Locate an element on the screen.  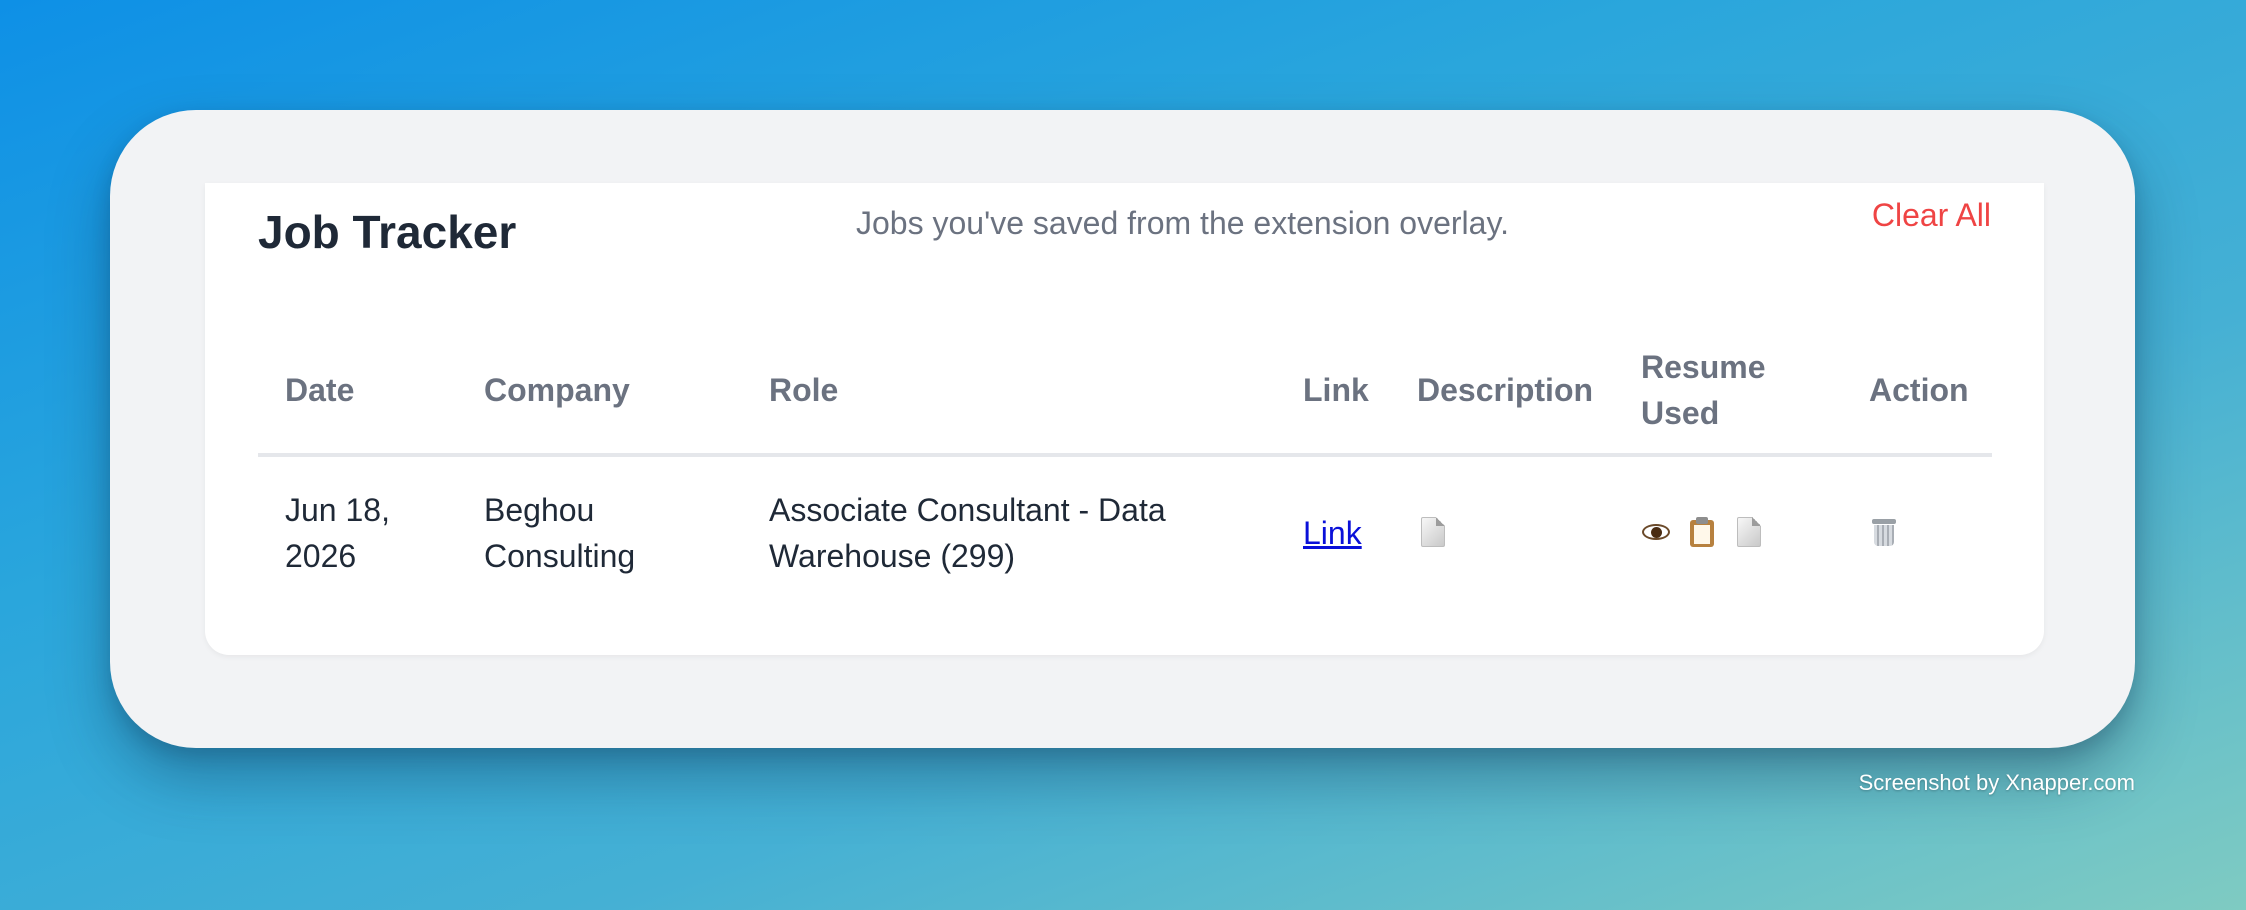
column-header-company: Company is located at coordinates (557, 390).